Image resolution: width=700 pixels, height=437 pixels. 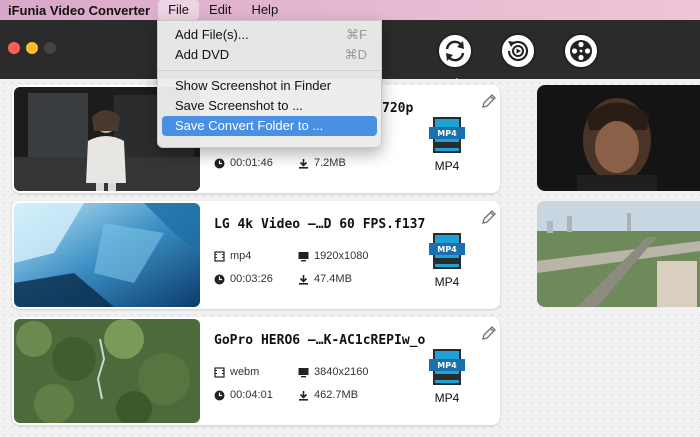 What do you see at coordinates (328, 395) in the screenshot?
I see `video-size: 462.7MB` at bounding box center [328, 395].